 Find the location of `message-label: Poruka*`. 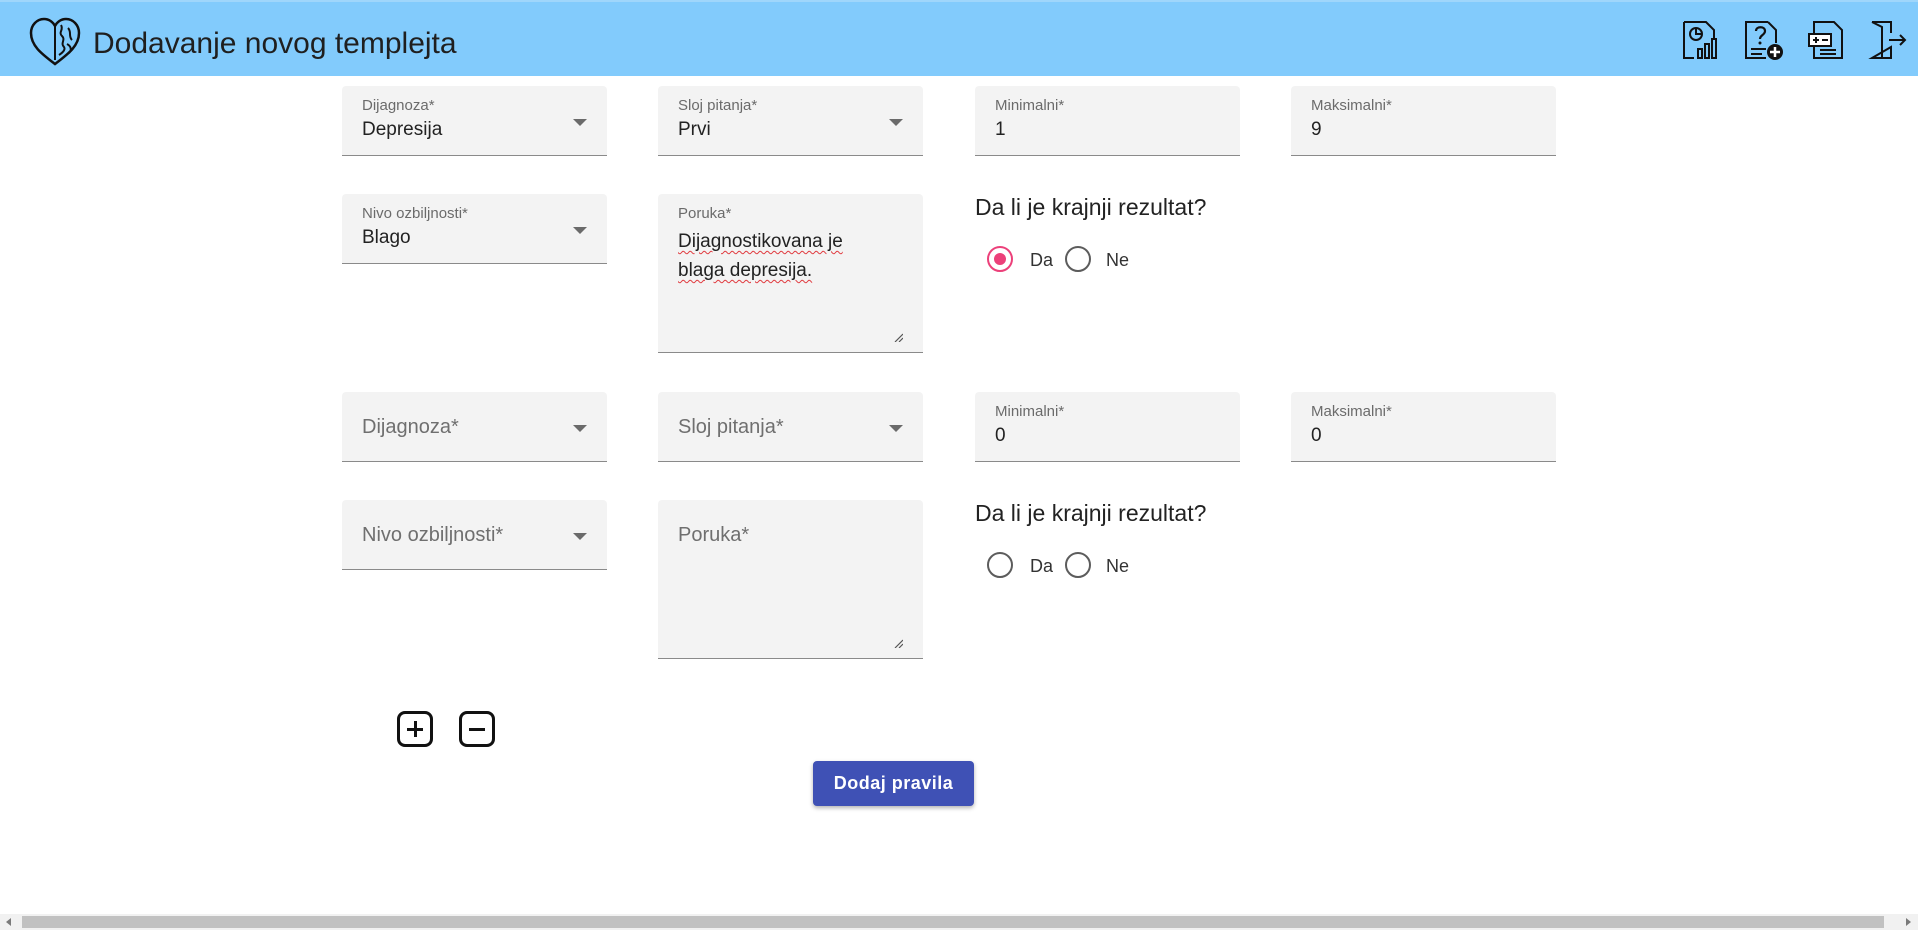

message-label: Poruka* is located at coordinates (705, 213).